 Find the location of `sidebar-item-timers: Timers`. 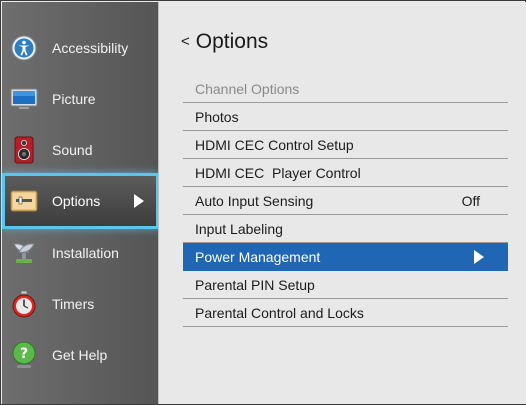

sidebar-item-timers: Timers is located at coordinates (80, 304).